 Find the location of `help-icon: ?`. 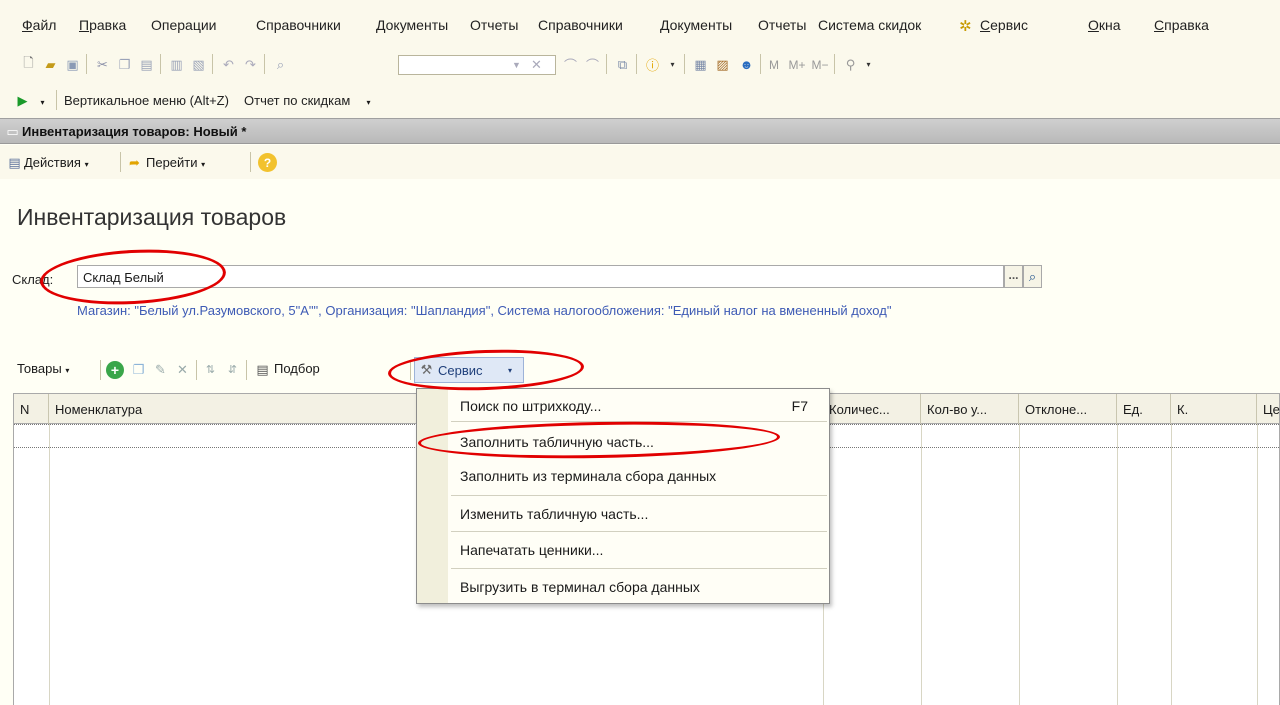

help-icon: ? is located at coordinates (267, 162).